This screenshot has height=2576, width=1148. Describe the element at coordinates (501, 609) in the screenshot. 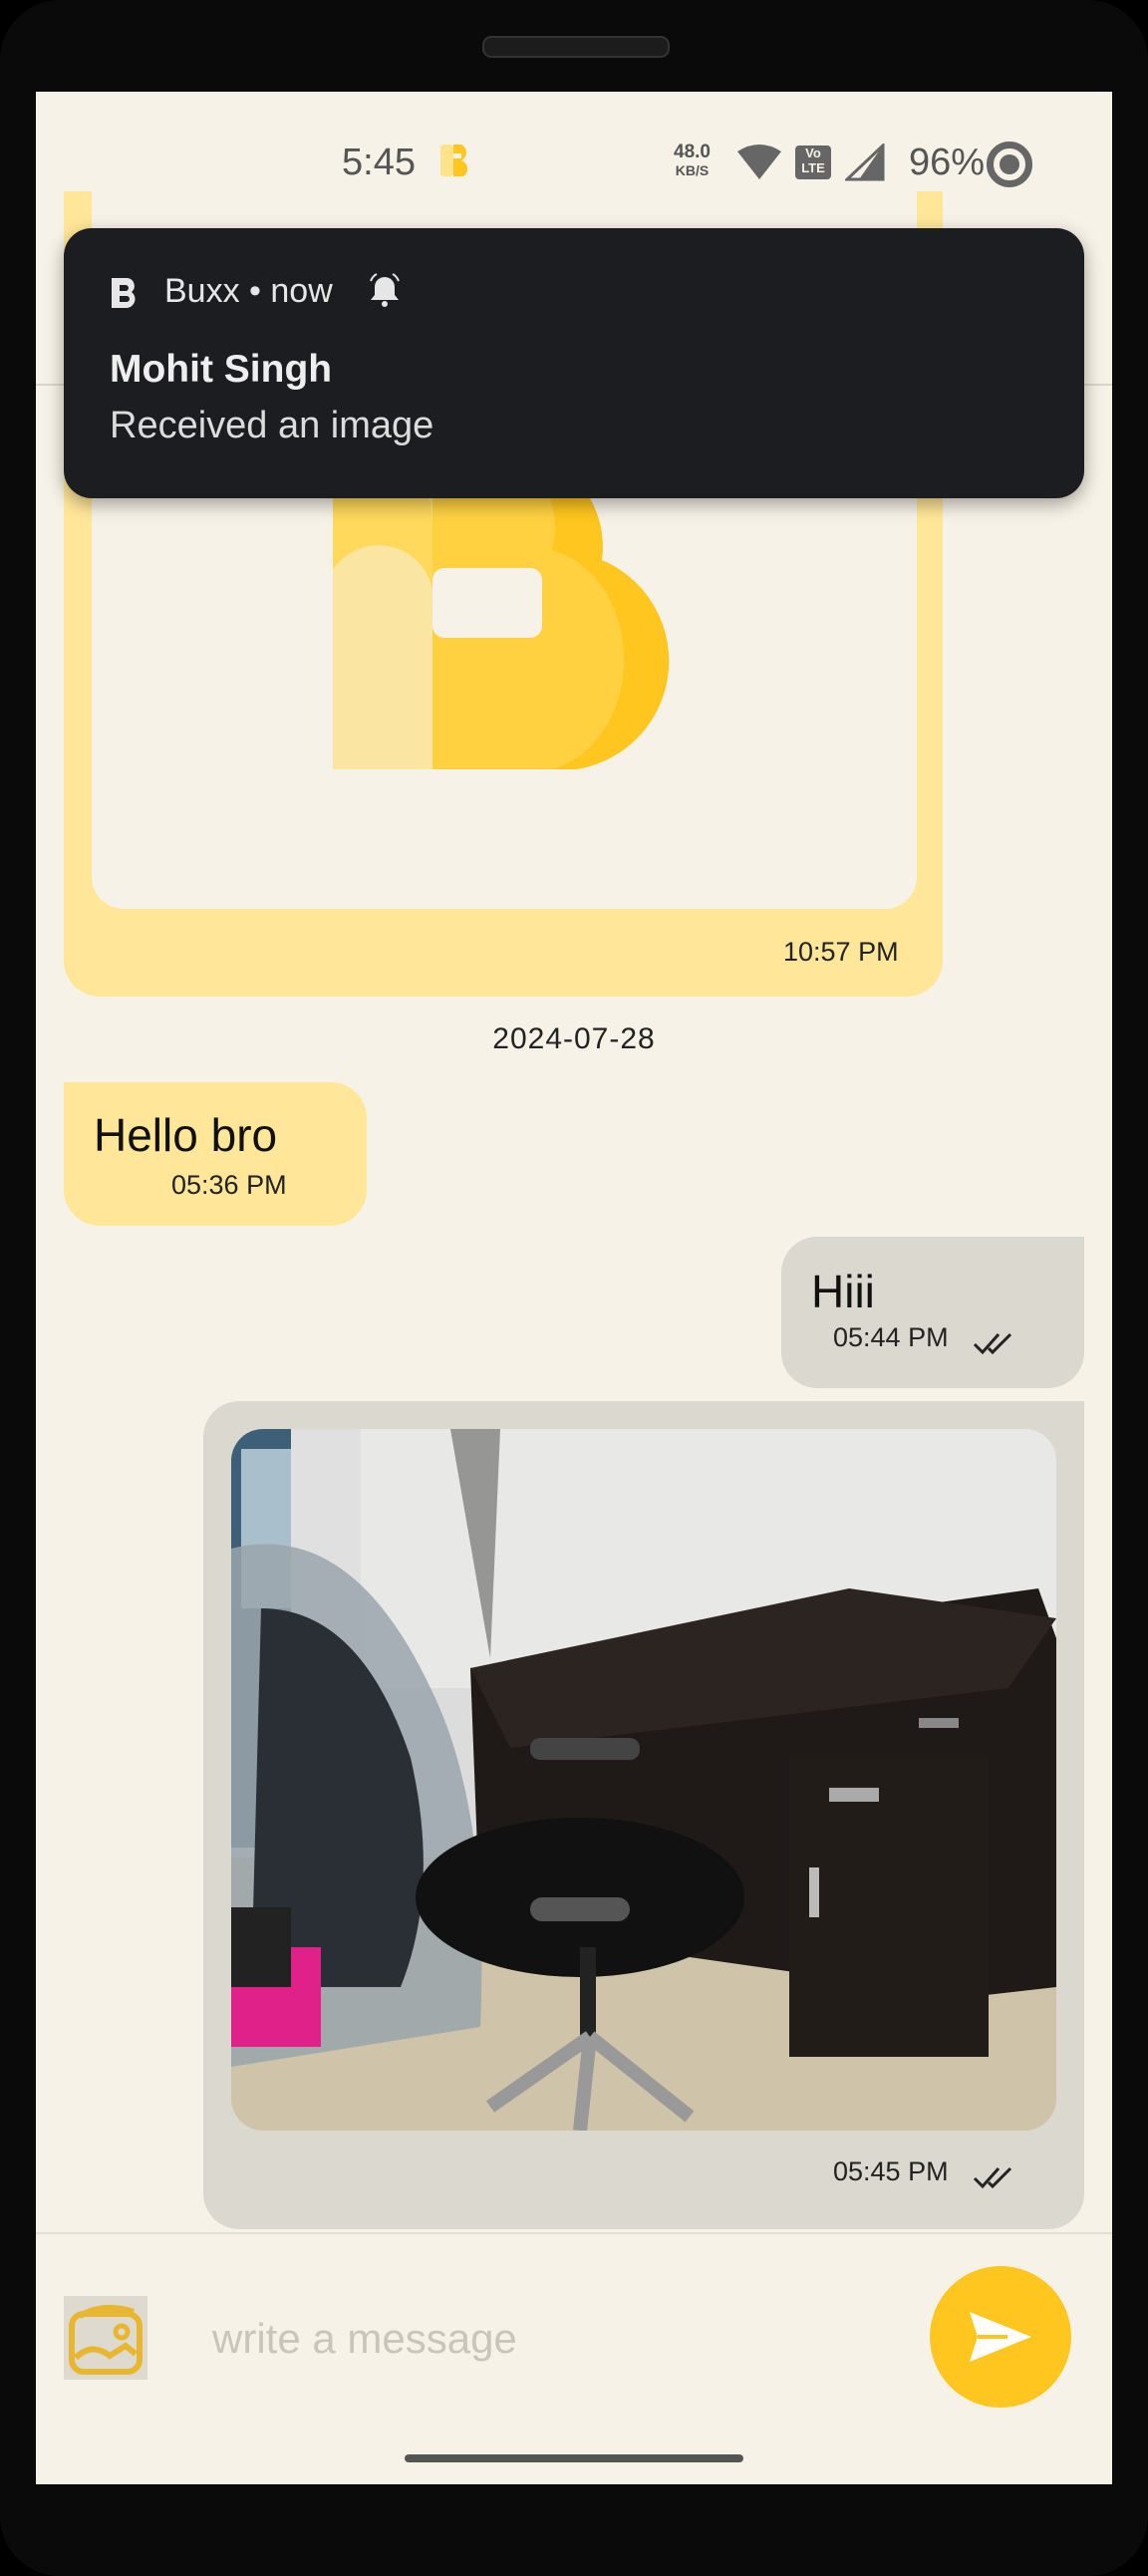

I see `buxx-logo-image` at that location.